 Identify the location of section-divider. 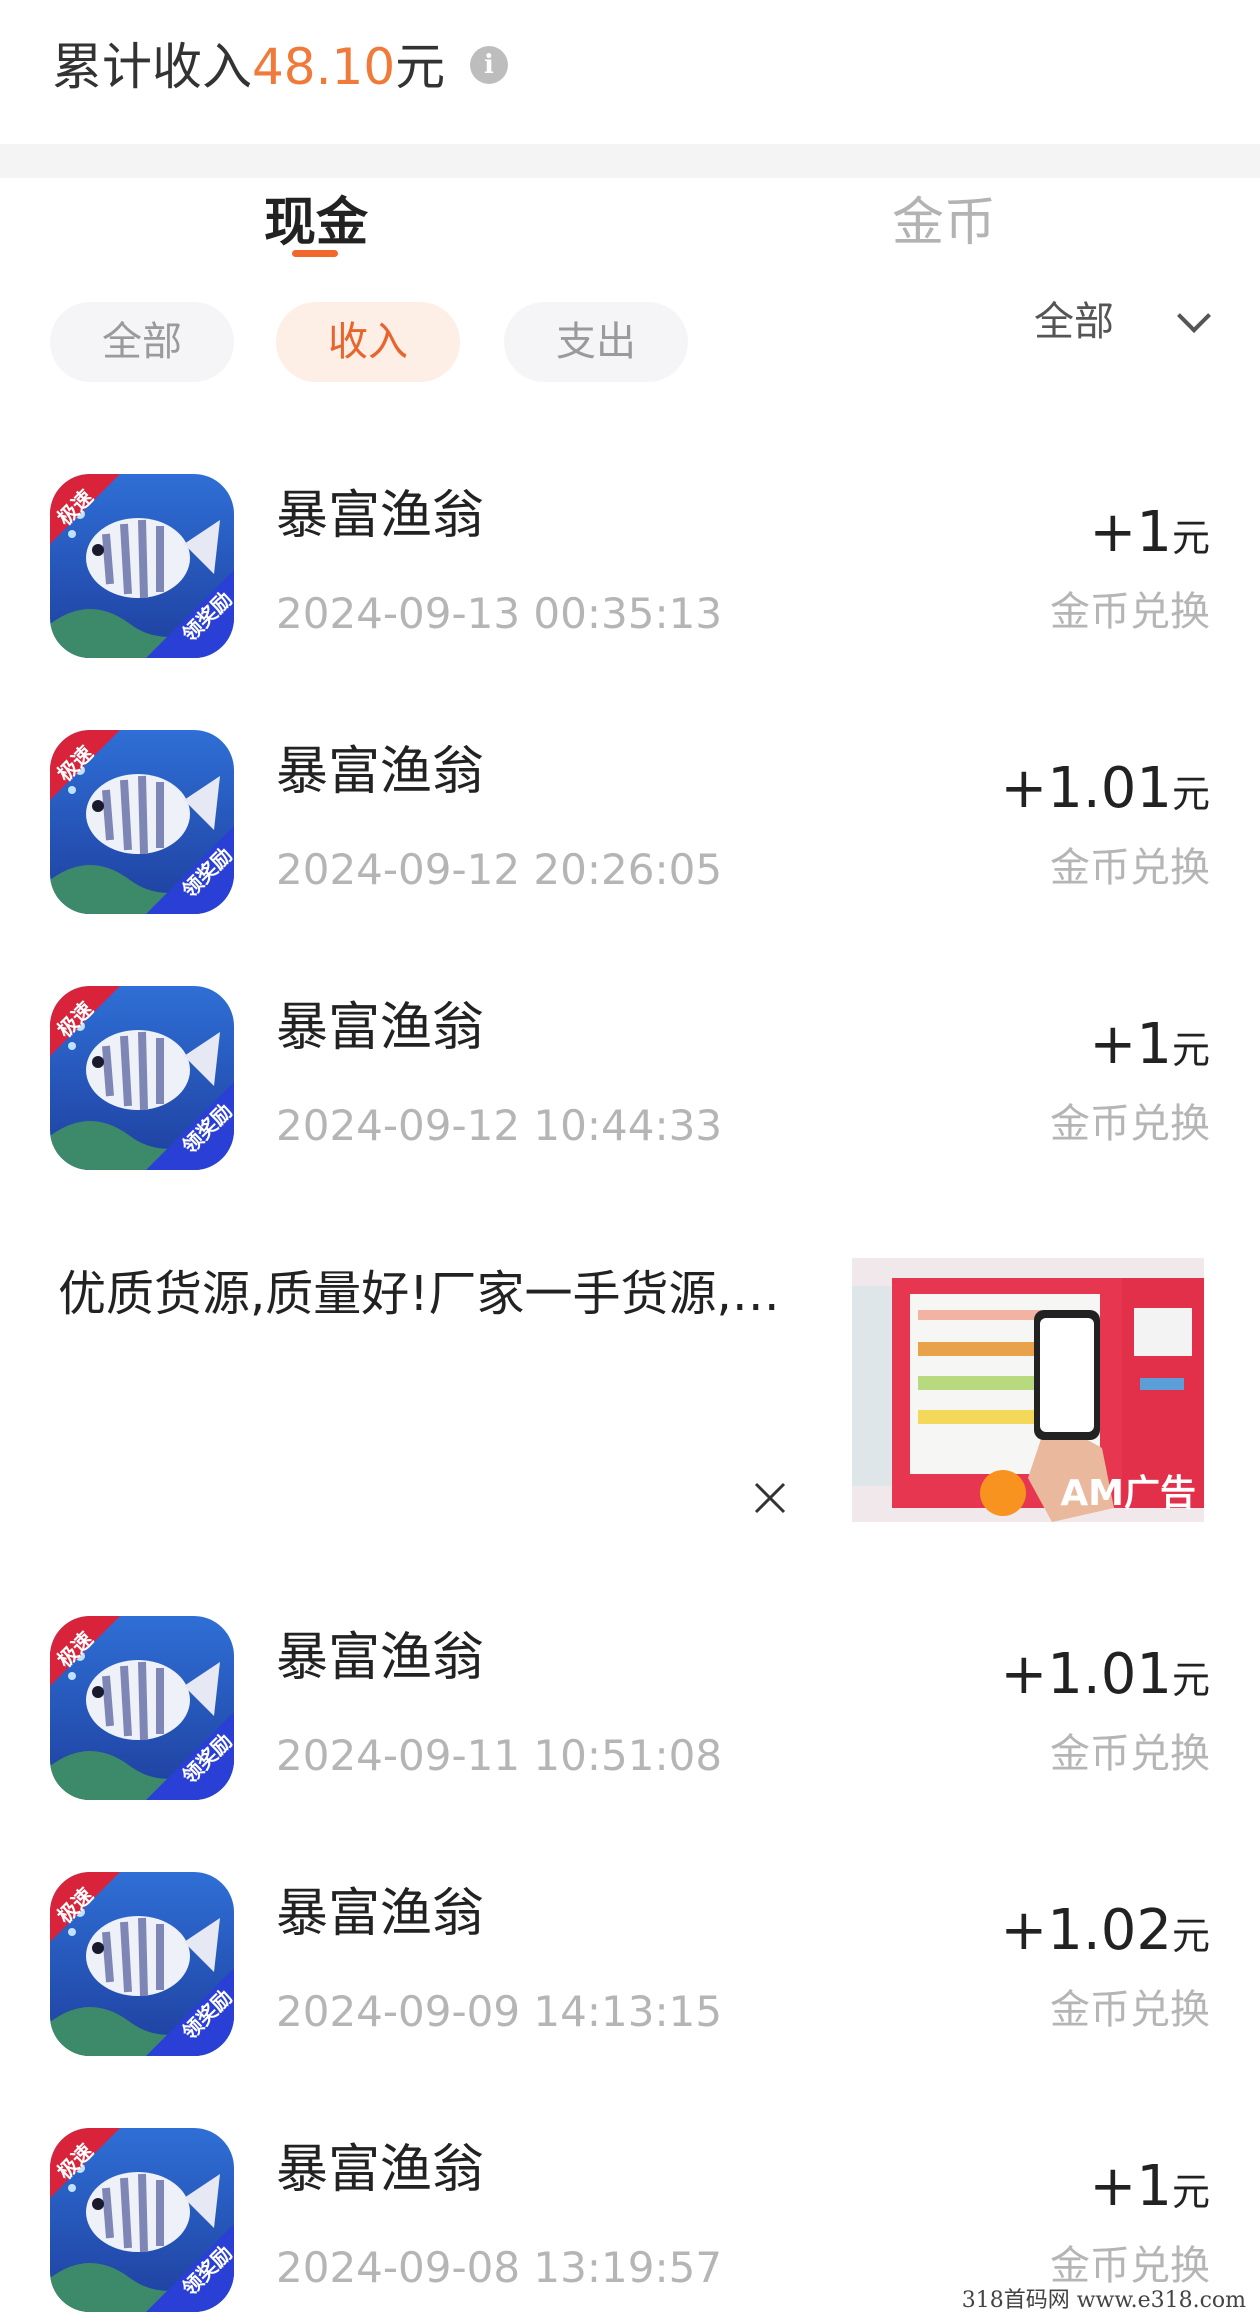
(630, 161).